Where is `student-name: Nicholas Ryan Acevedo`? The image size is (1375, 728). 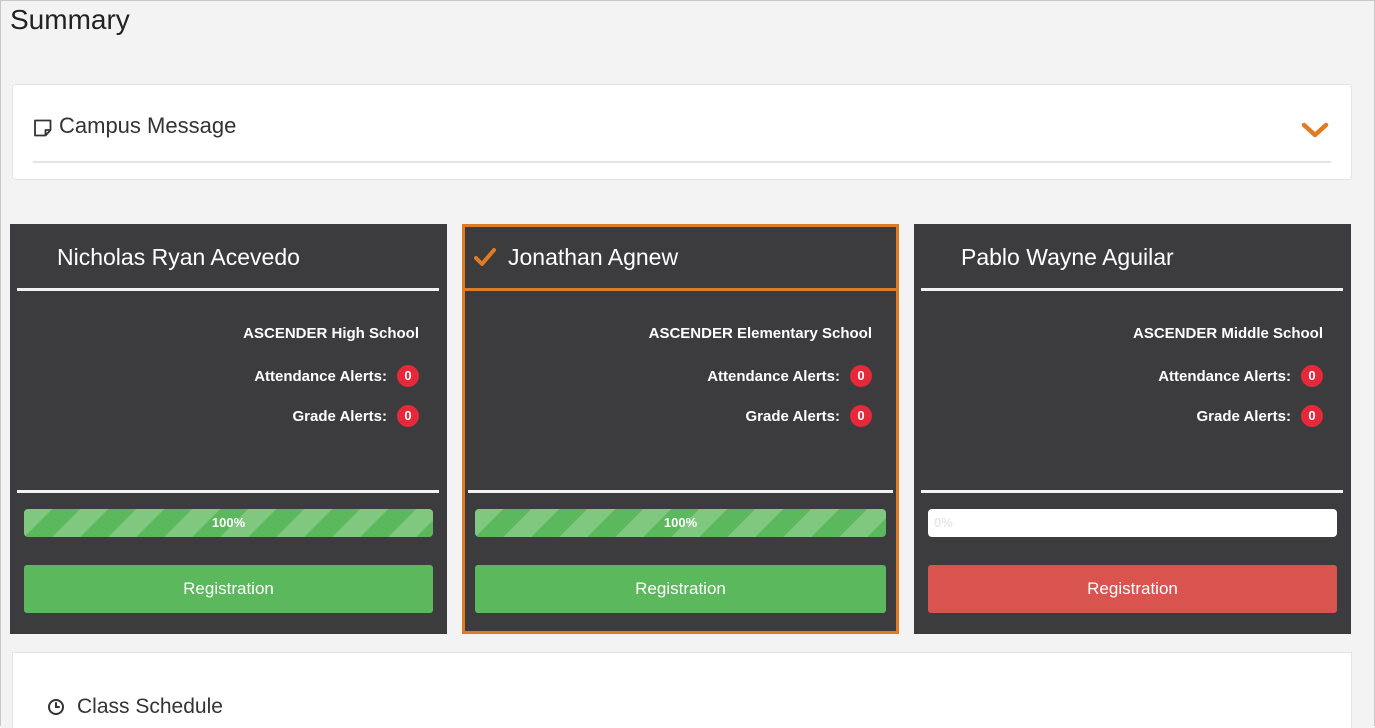 student-name: Nicholas Ryan Acevedo is located at coordinates (178, 257).